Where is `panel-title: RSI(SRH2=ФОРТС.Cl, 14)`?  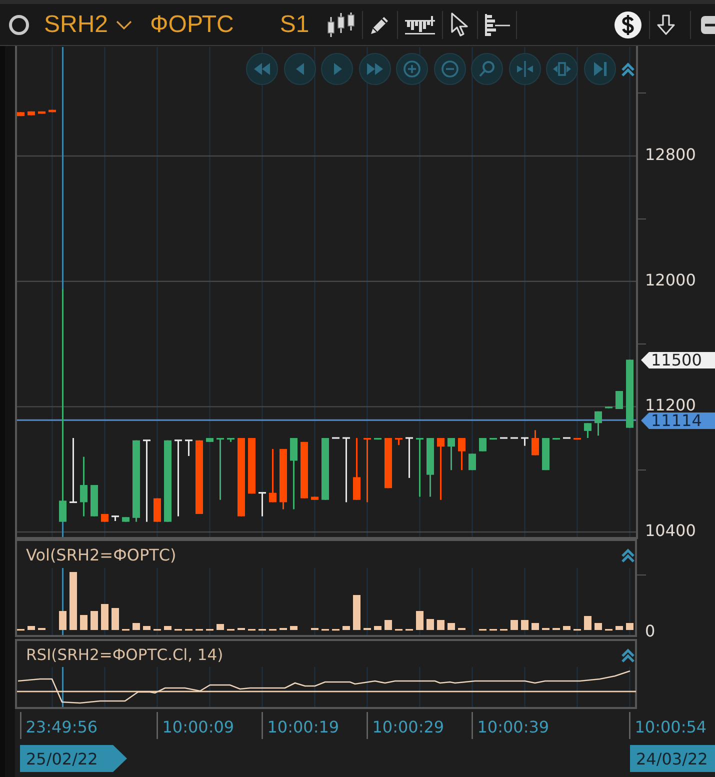 panel-title: RSI(SRH2=ФОРТС.Cl, 14) is located at coordinates (125, 655).